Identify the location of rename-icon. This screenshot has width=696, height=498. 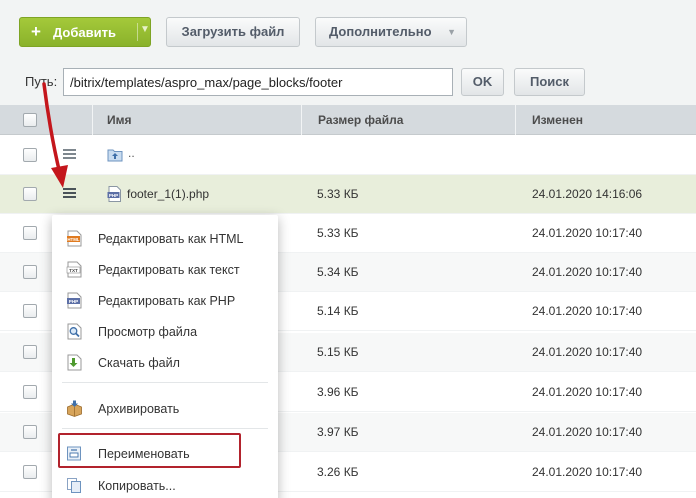
(74, 453).